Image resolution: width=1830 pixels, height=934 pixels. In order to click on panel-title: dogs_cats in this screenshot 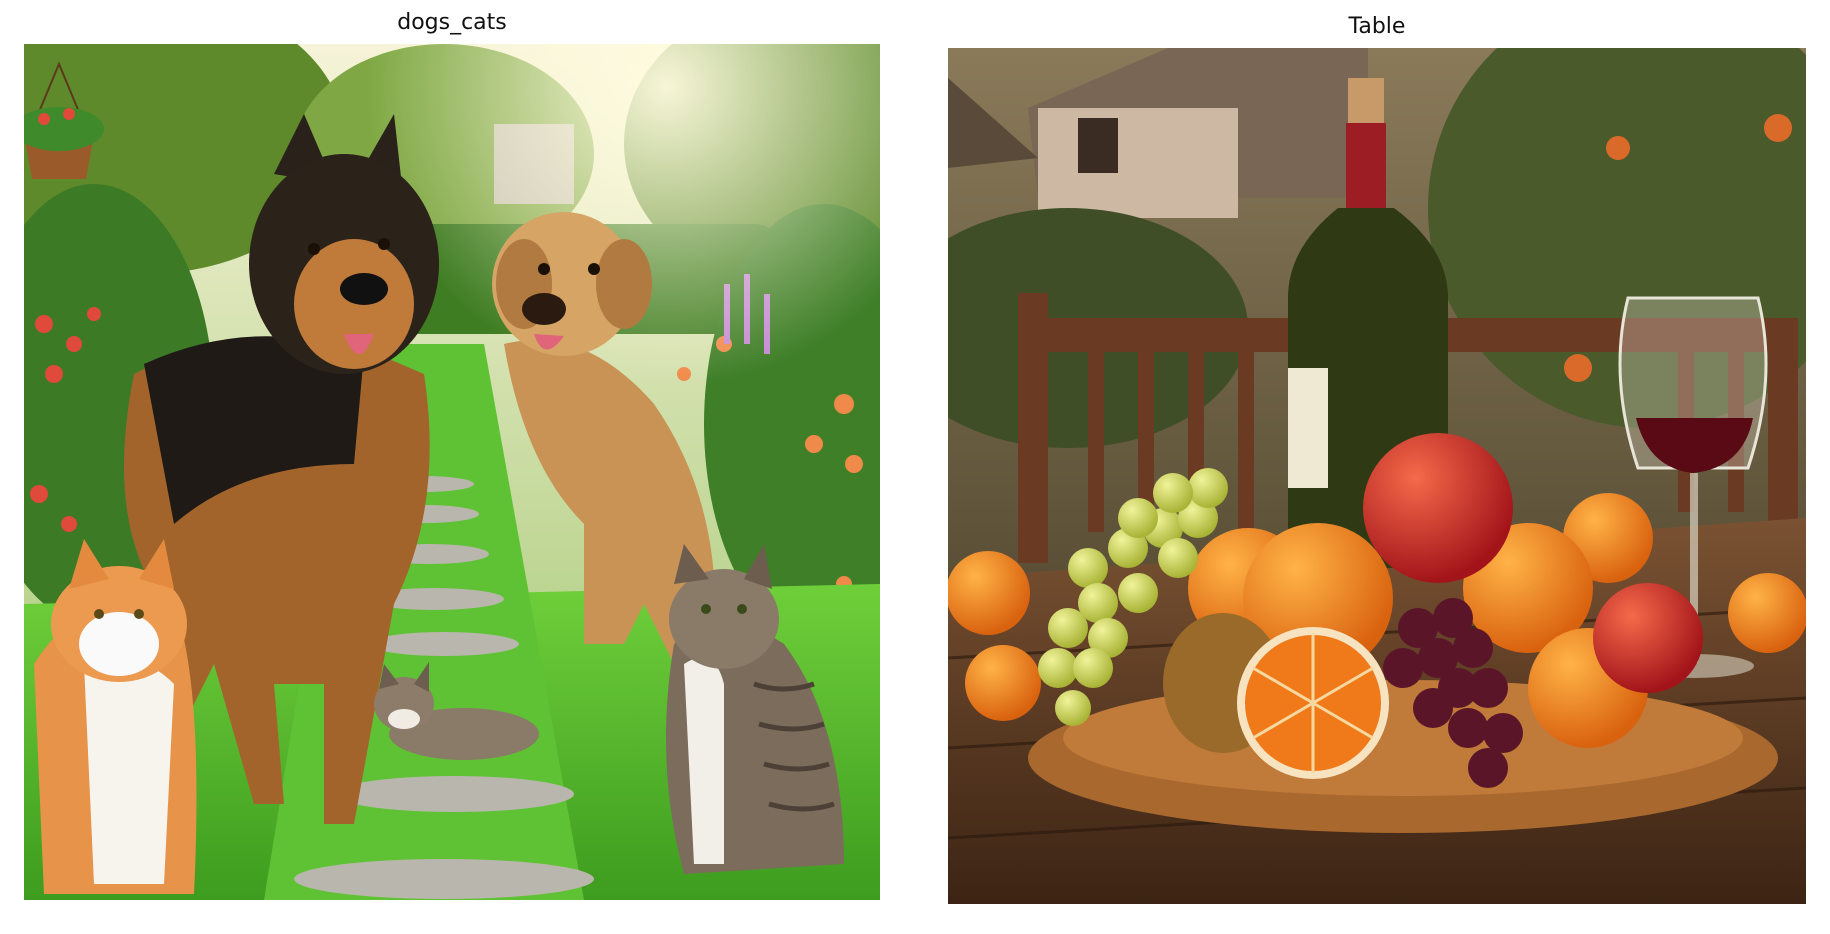, I will do `click(452, 22)`.